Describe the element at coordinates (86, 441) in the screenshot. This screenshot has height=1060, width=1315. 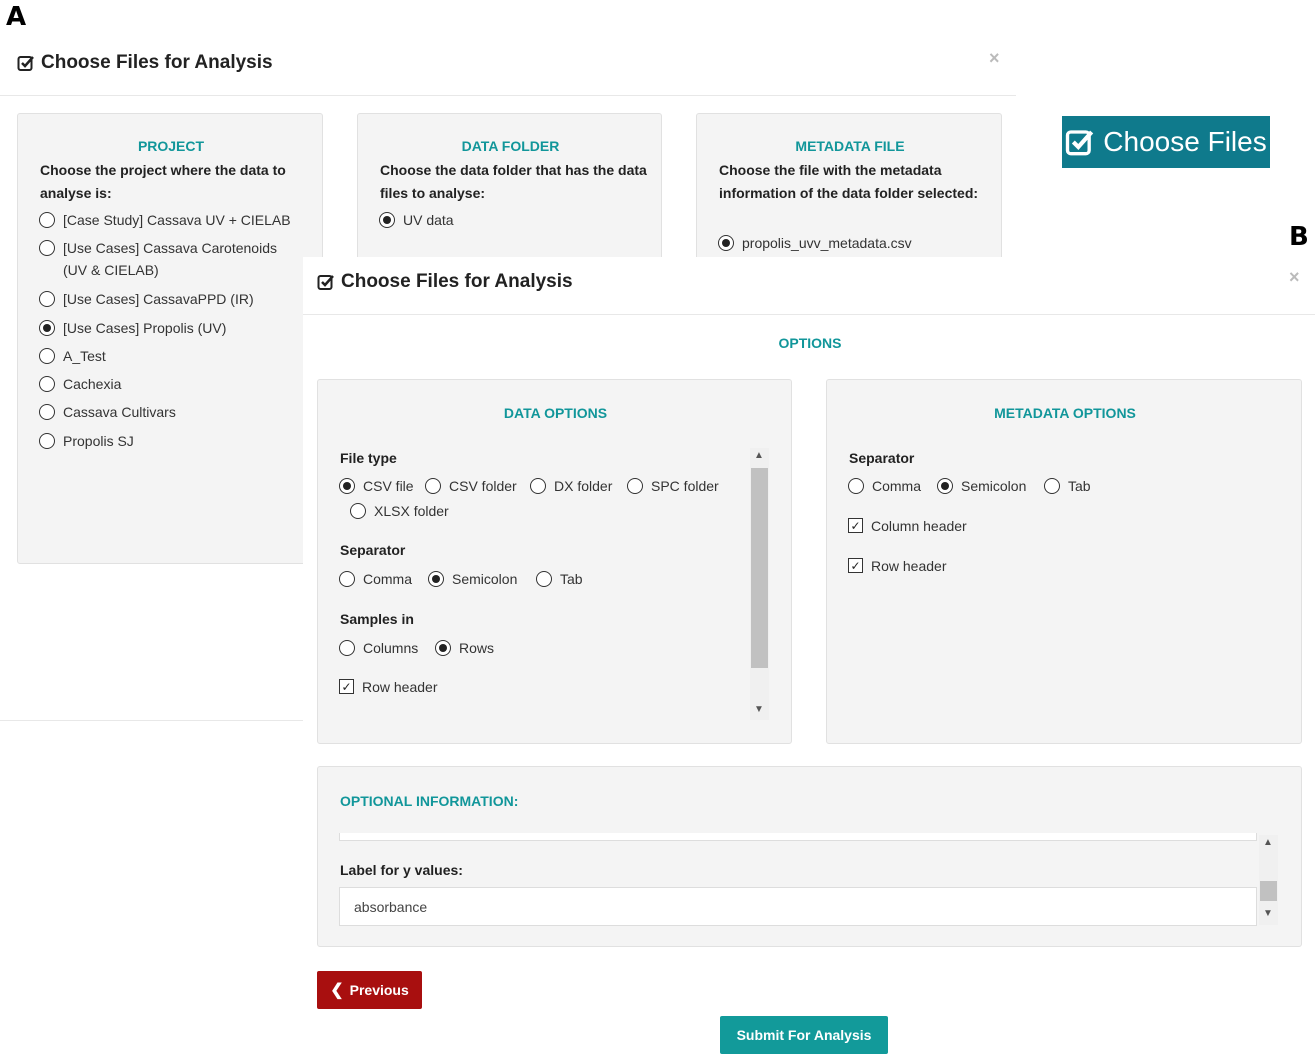
I see `project-option: Propolis SJ` at that location.